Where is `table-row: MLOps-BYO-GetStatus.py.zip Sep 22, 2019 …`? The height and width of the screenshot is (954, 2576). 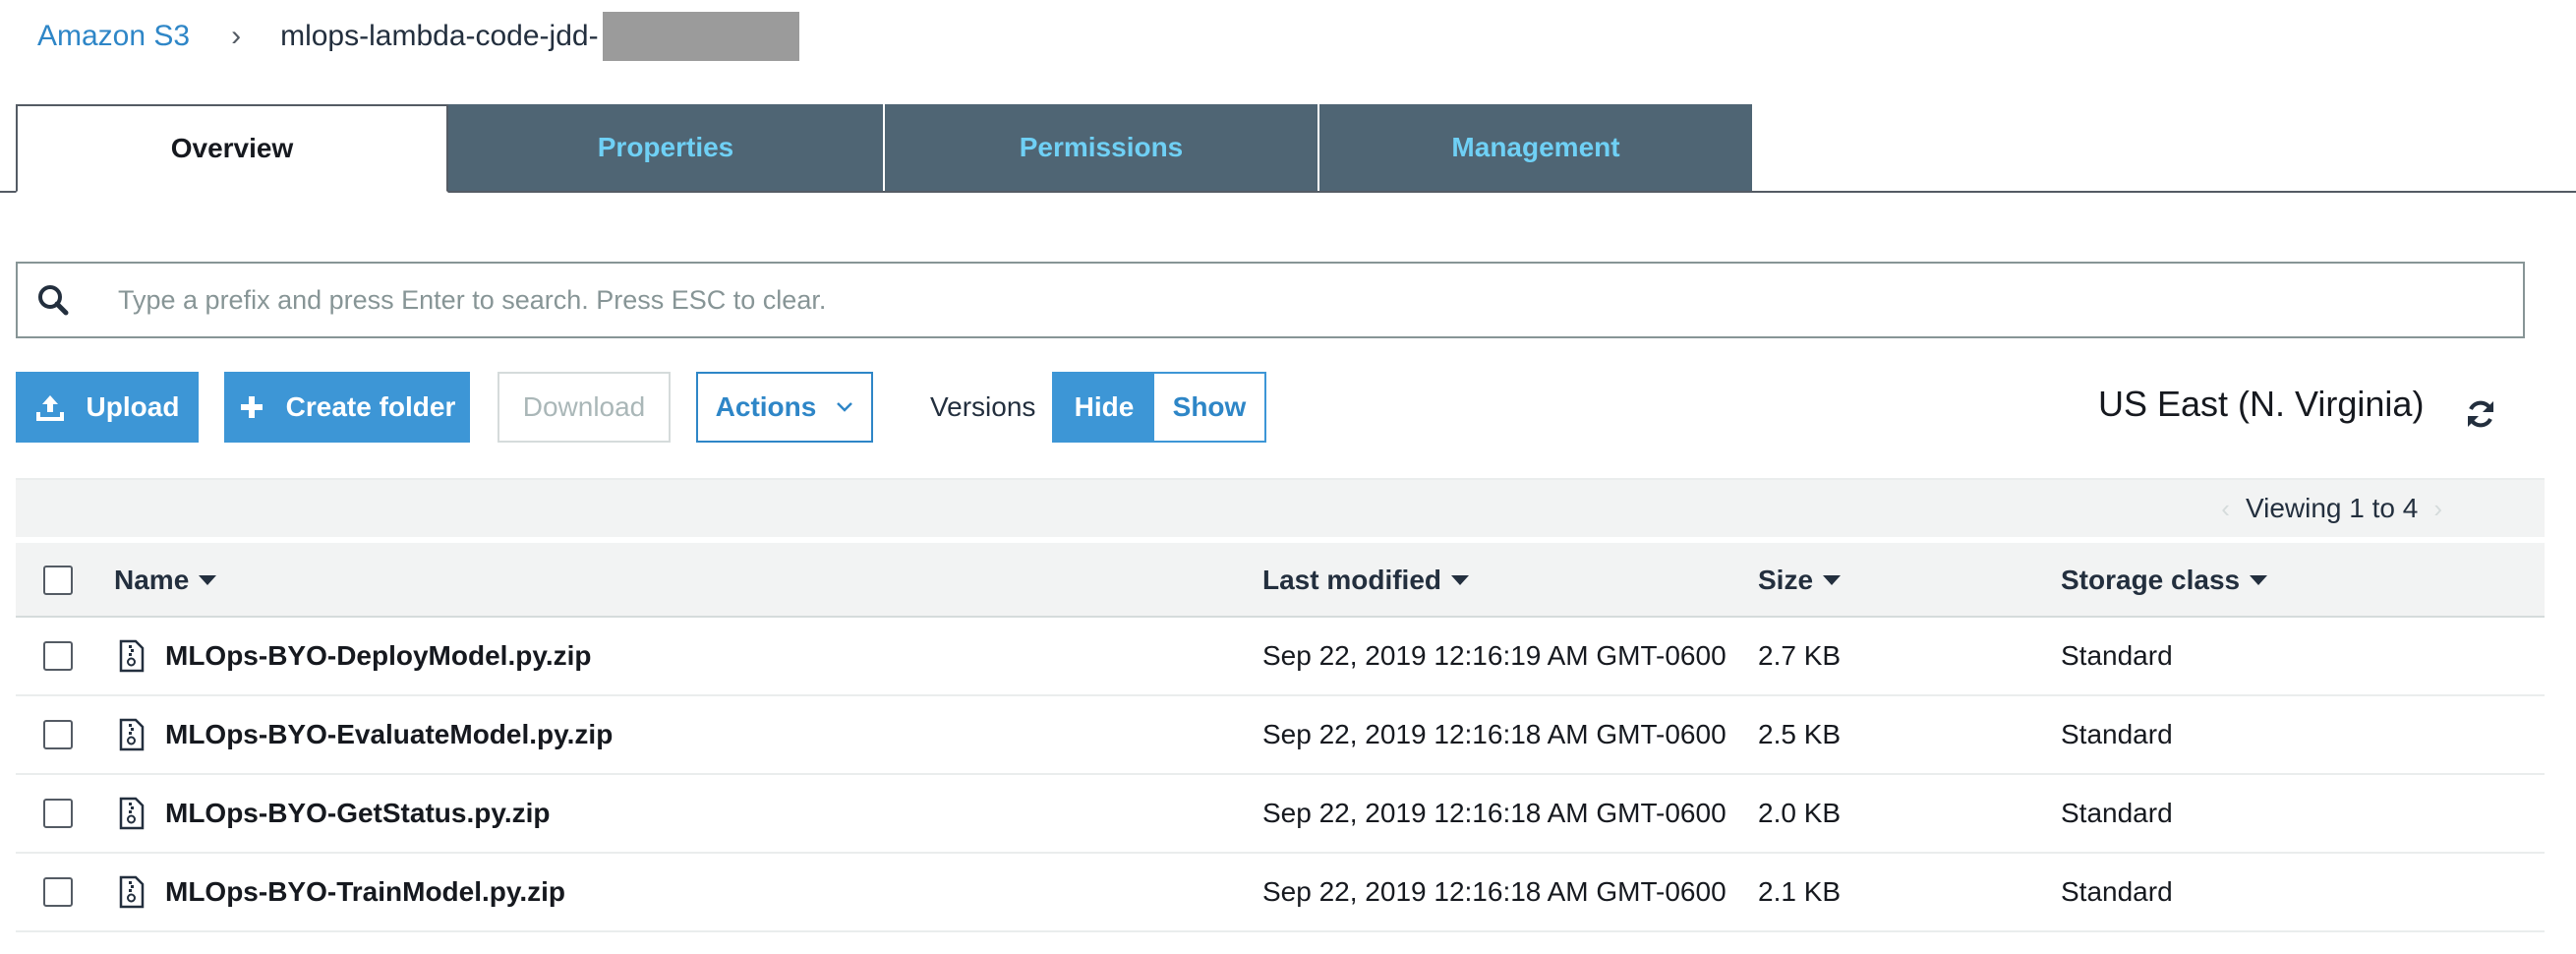
table-row: MLOps-BYO-GetStatus.py.zip Sep 22, 2019 … is located at coordinates (1280, 815).